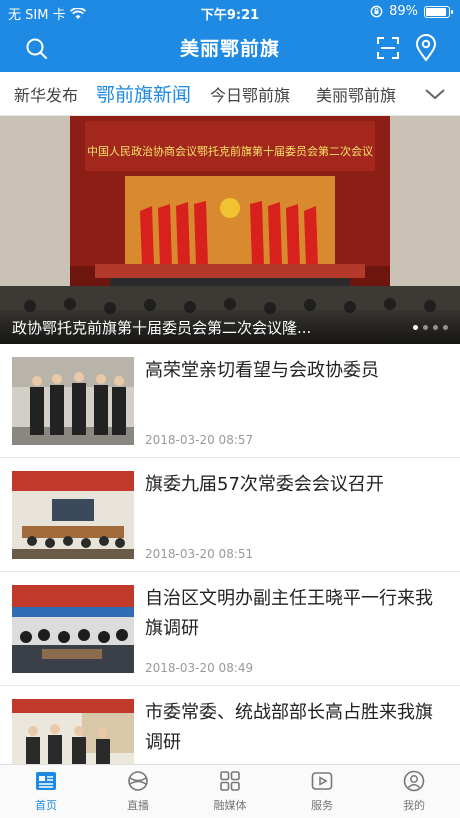  What do you see at coordinates (230, 151) in the screenshot?
I see `stage-banner-text: 中国人民政治协商会议鄂托克前旗第十届委员会第二次会议` at bounding box center [230, 151].